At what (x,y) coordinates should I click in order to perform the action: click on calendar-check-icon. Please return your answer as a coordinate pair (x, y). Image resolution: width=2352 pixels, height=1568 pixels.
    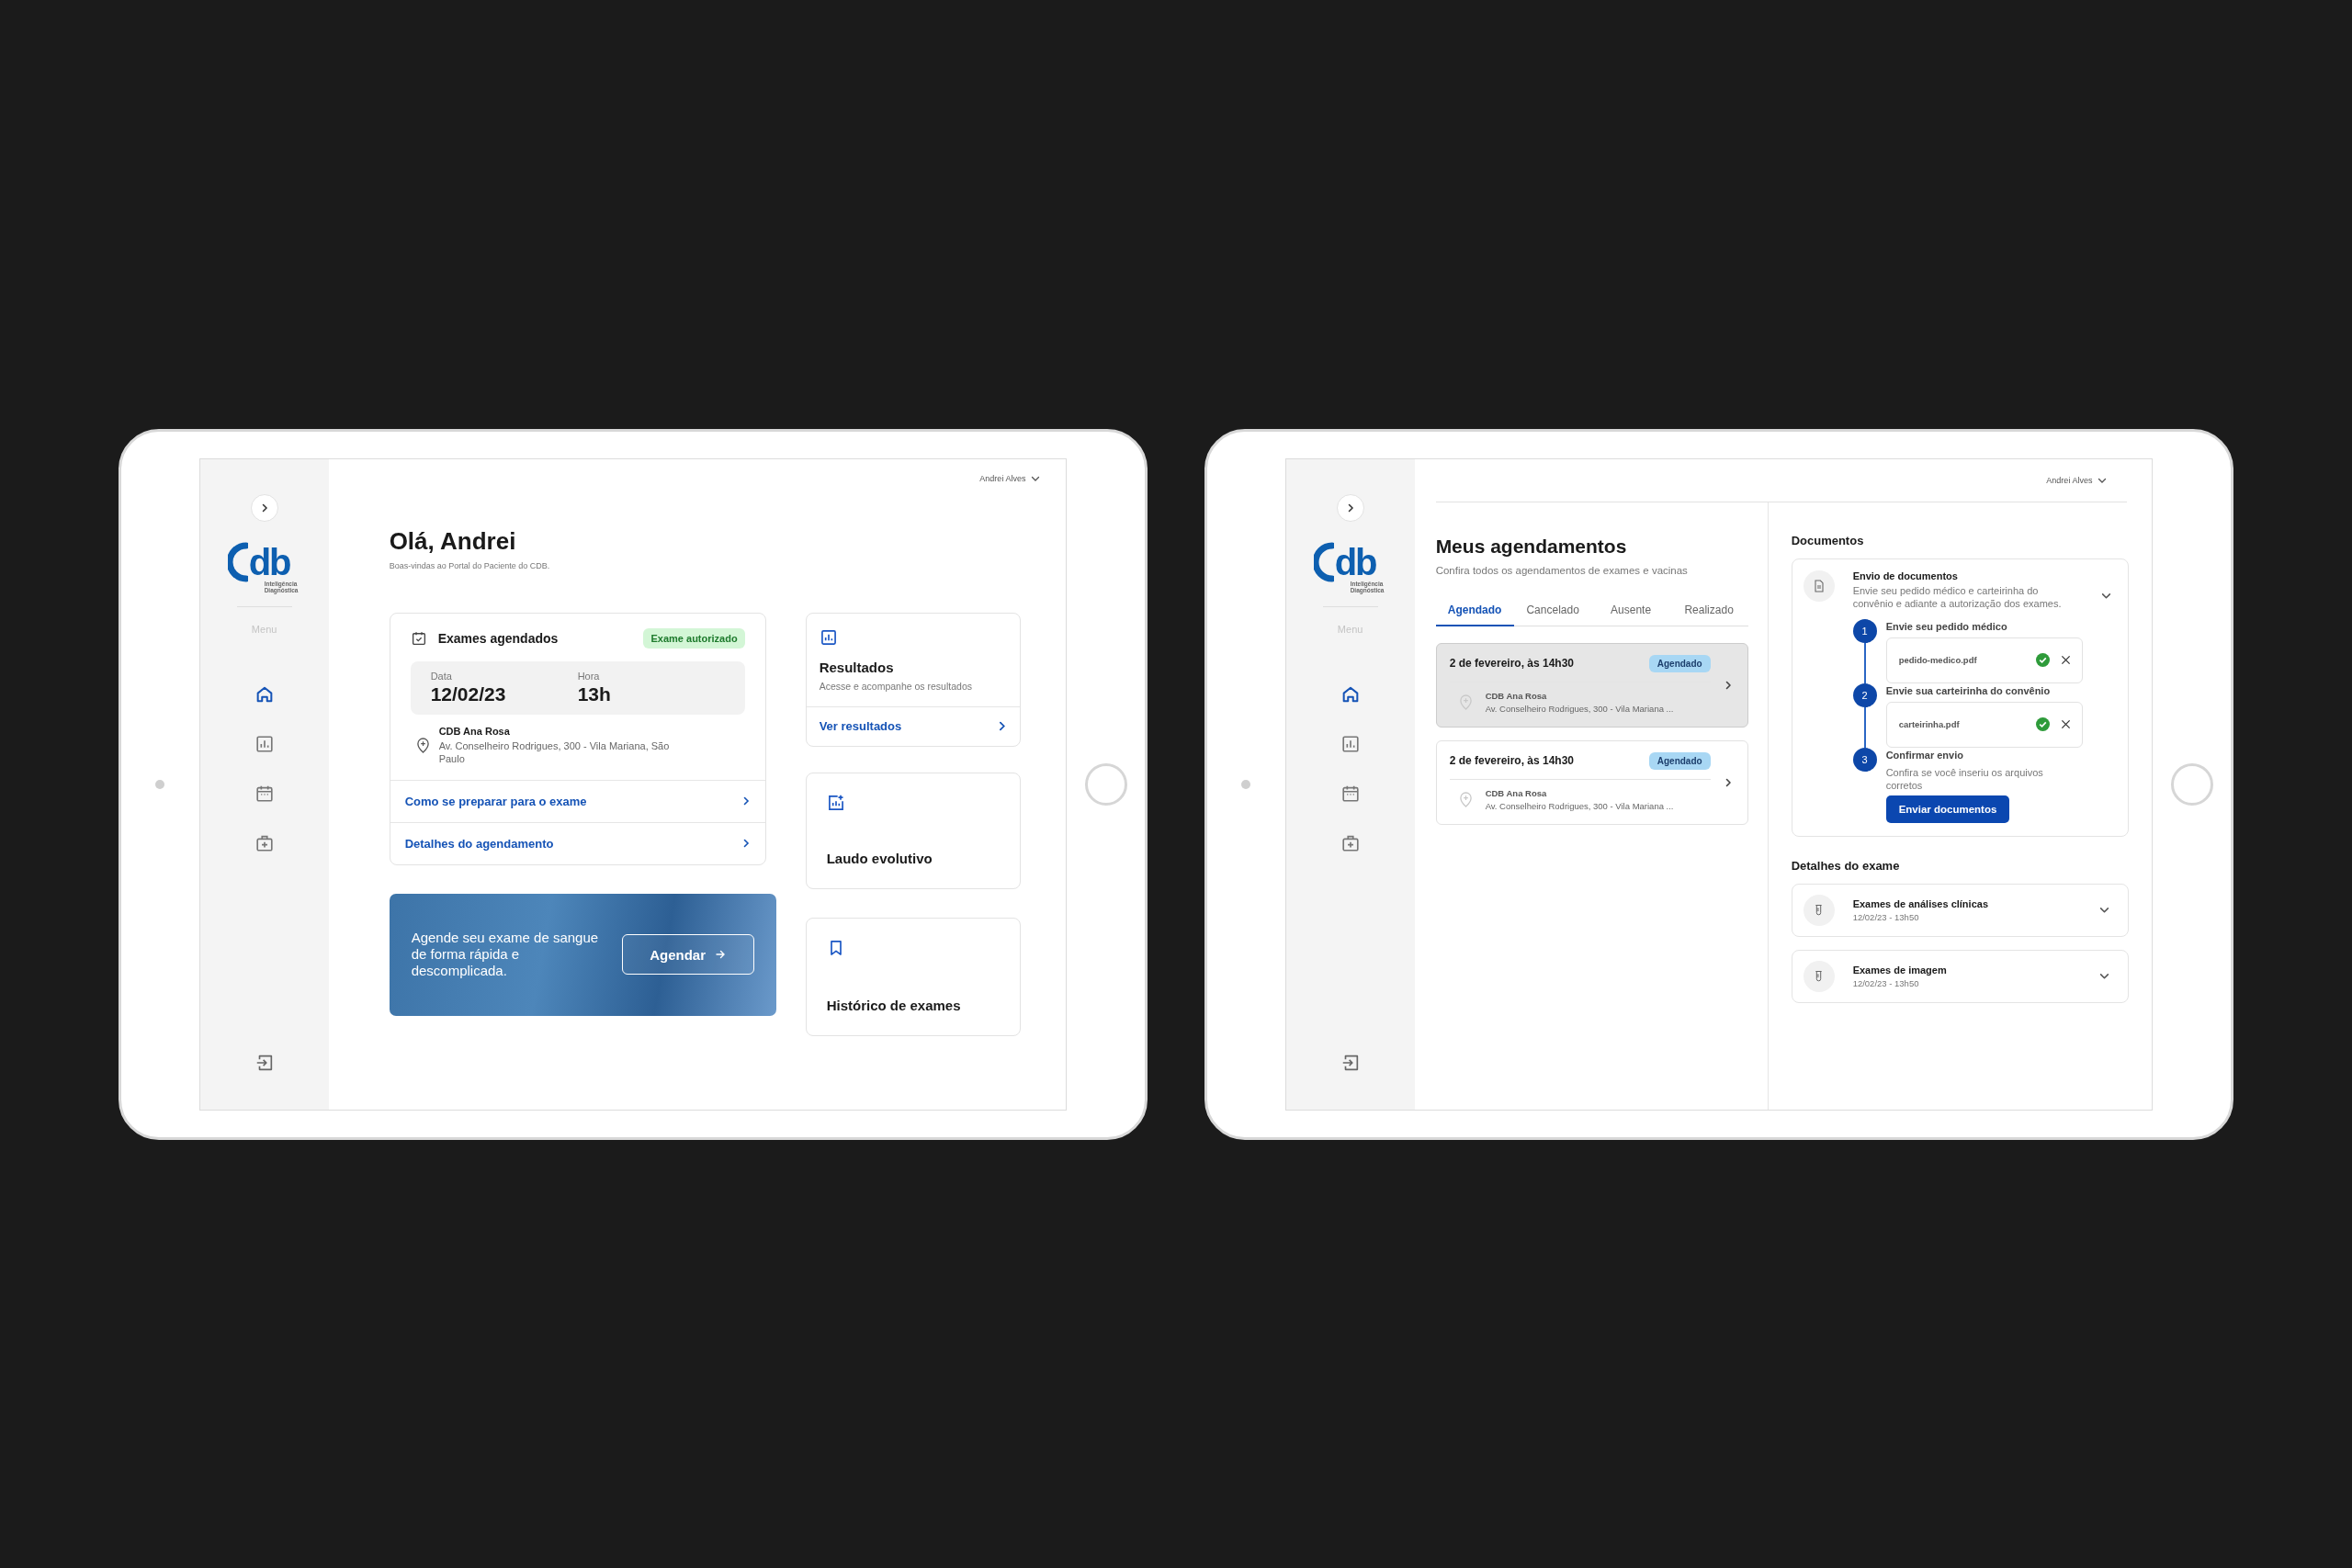
    Looking at the image, I should click on (419, 638).